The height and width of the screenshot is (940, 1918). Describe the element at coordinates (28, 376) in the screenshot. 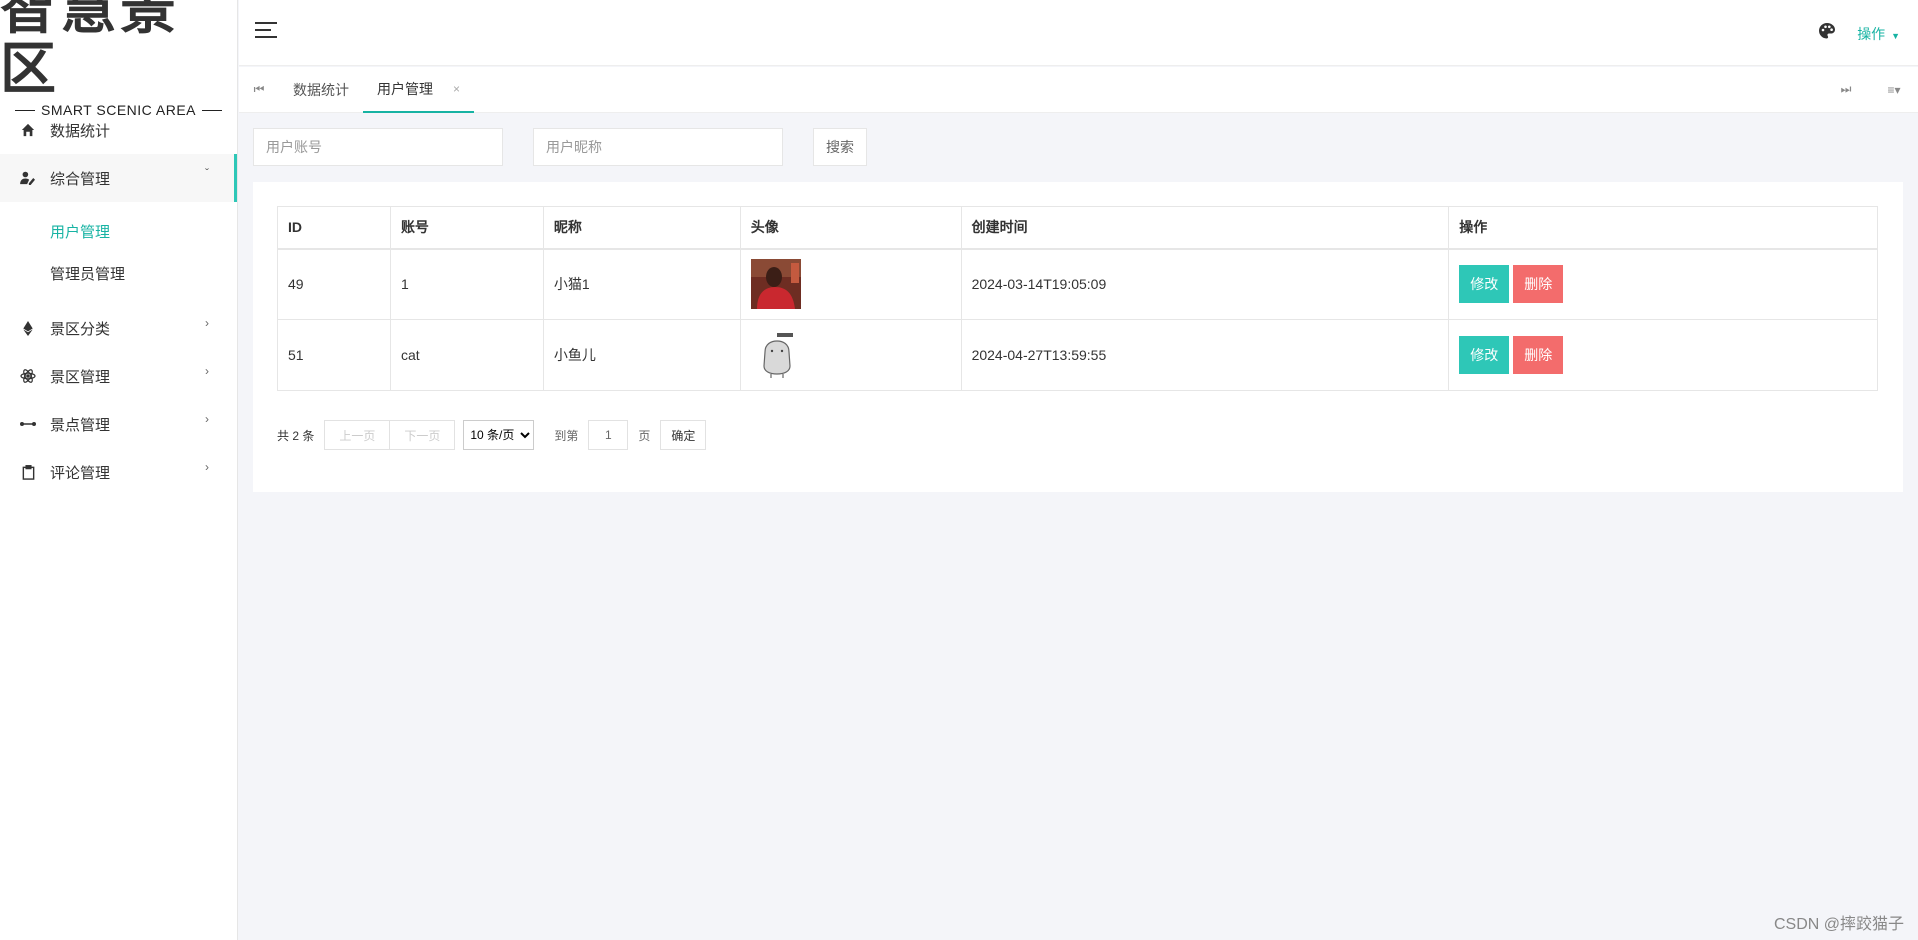

I see `atom-icon` at that location.